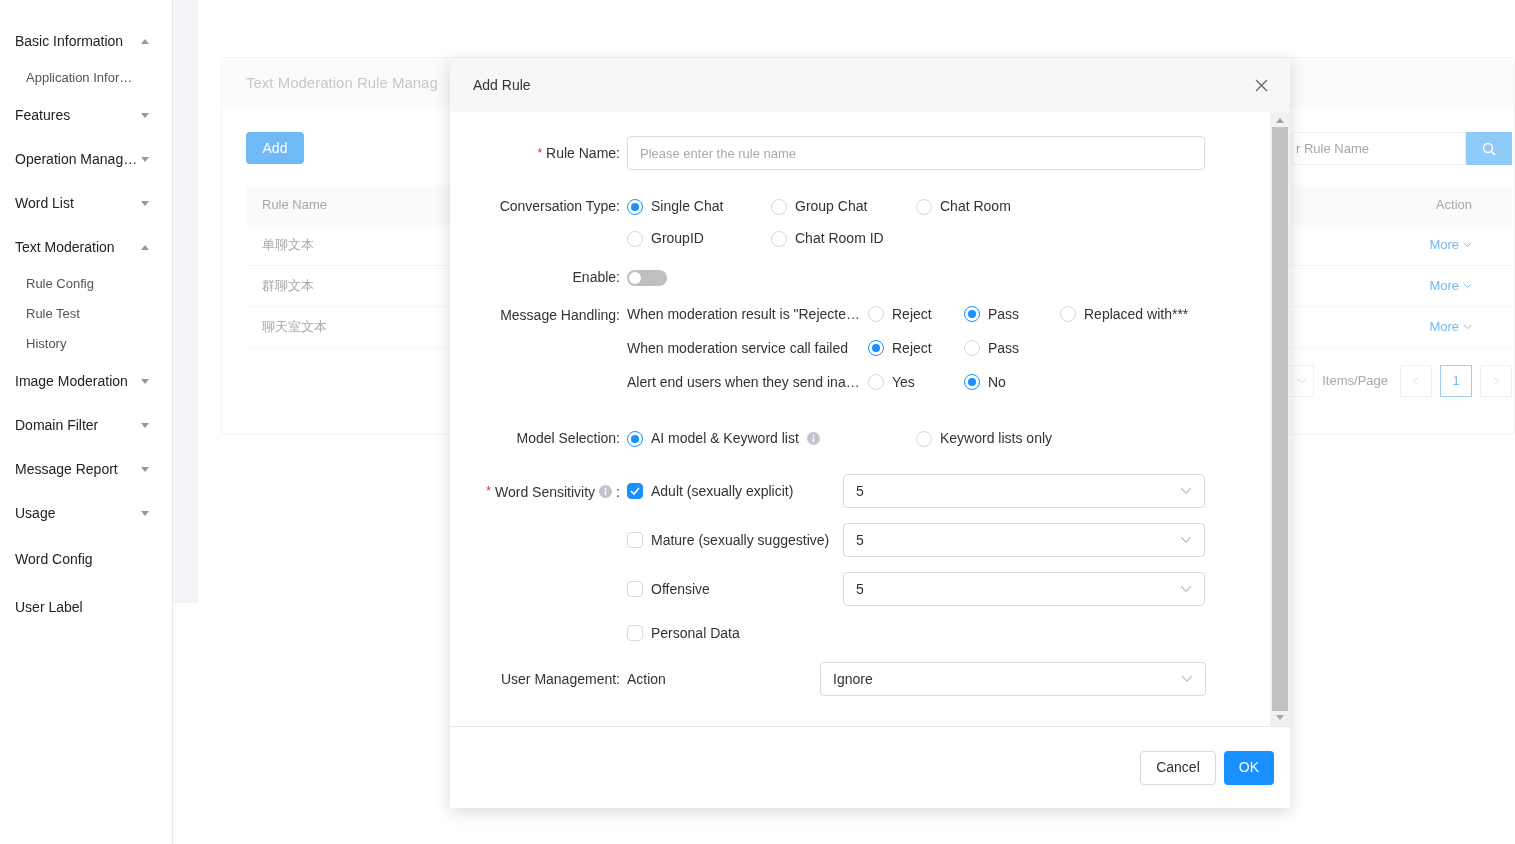 The height and width of the screenshot is (844, 1515). Describe the element at coordinates (288, 245) in the screenshot. I see `table-cell-text: 单聊文本` at that location.